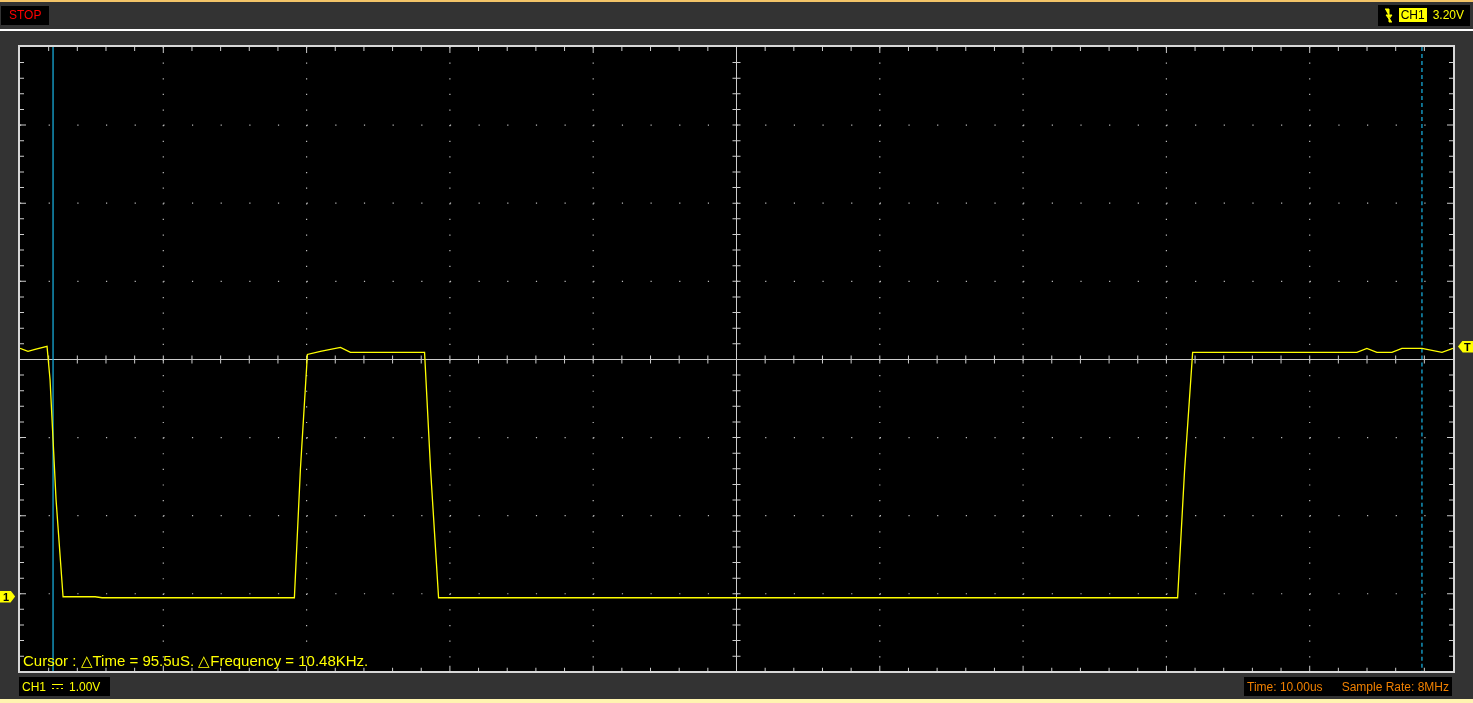  I want to click on dc-coupling-icon, so click(57, 687).